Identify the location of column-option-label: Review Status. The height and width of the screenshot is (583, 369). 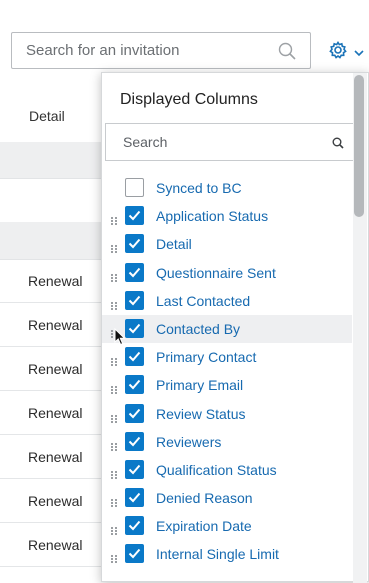
(201, 413).